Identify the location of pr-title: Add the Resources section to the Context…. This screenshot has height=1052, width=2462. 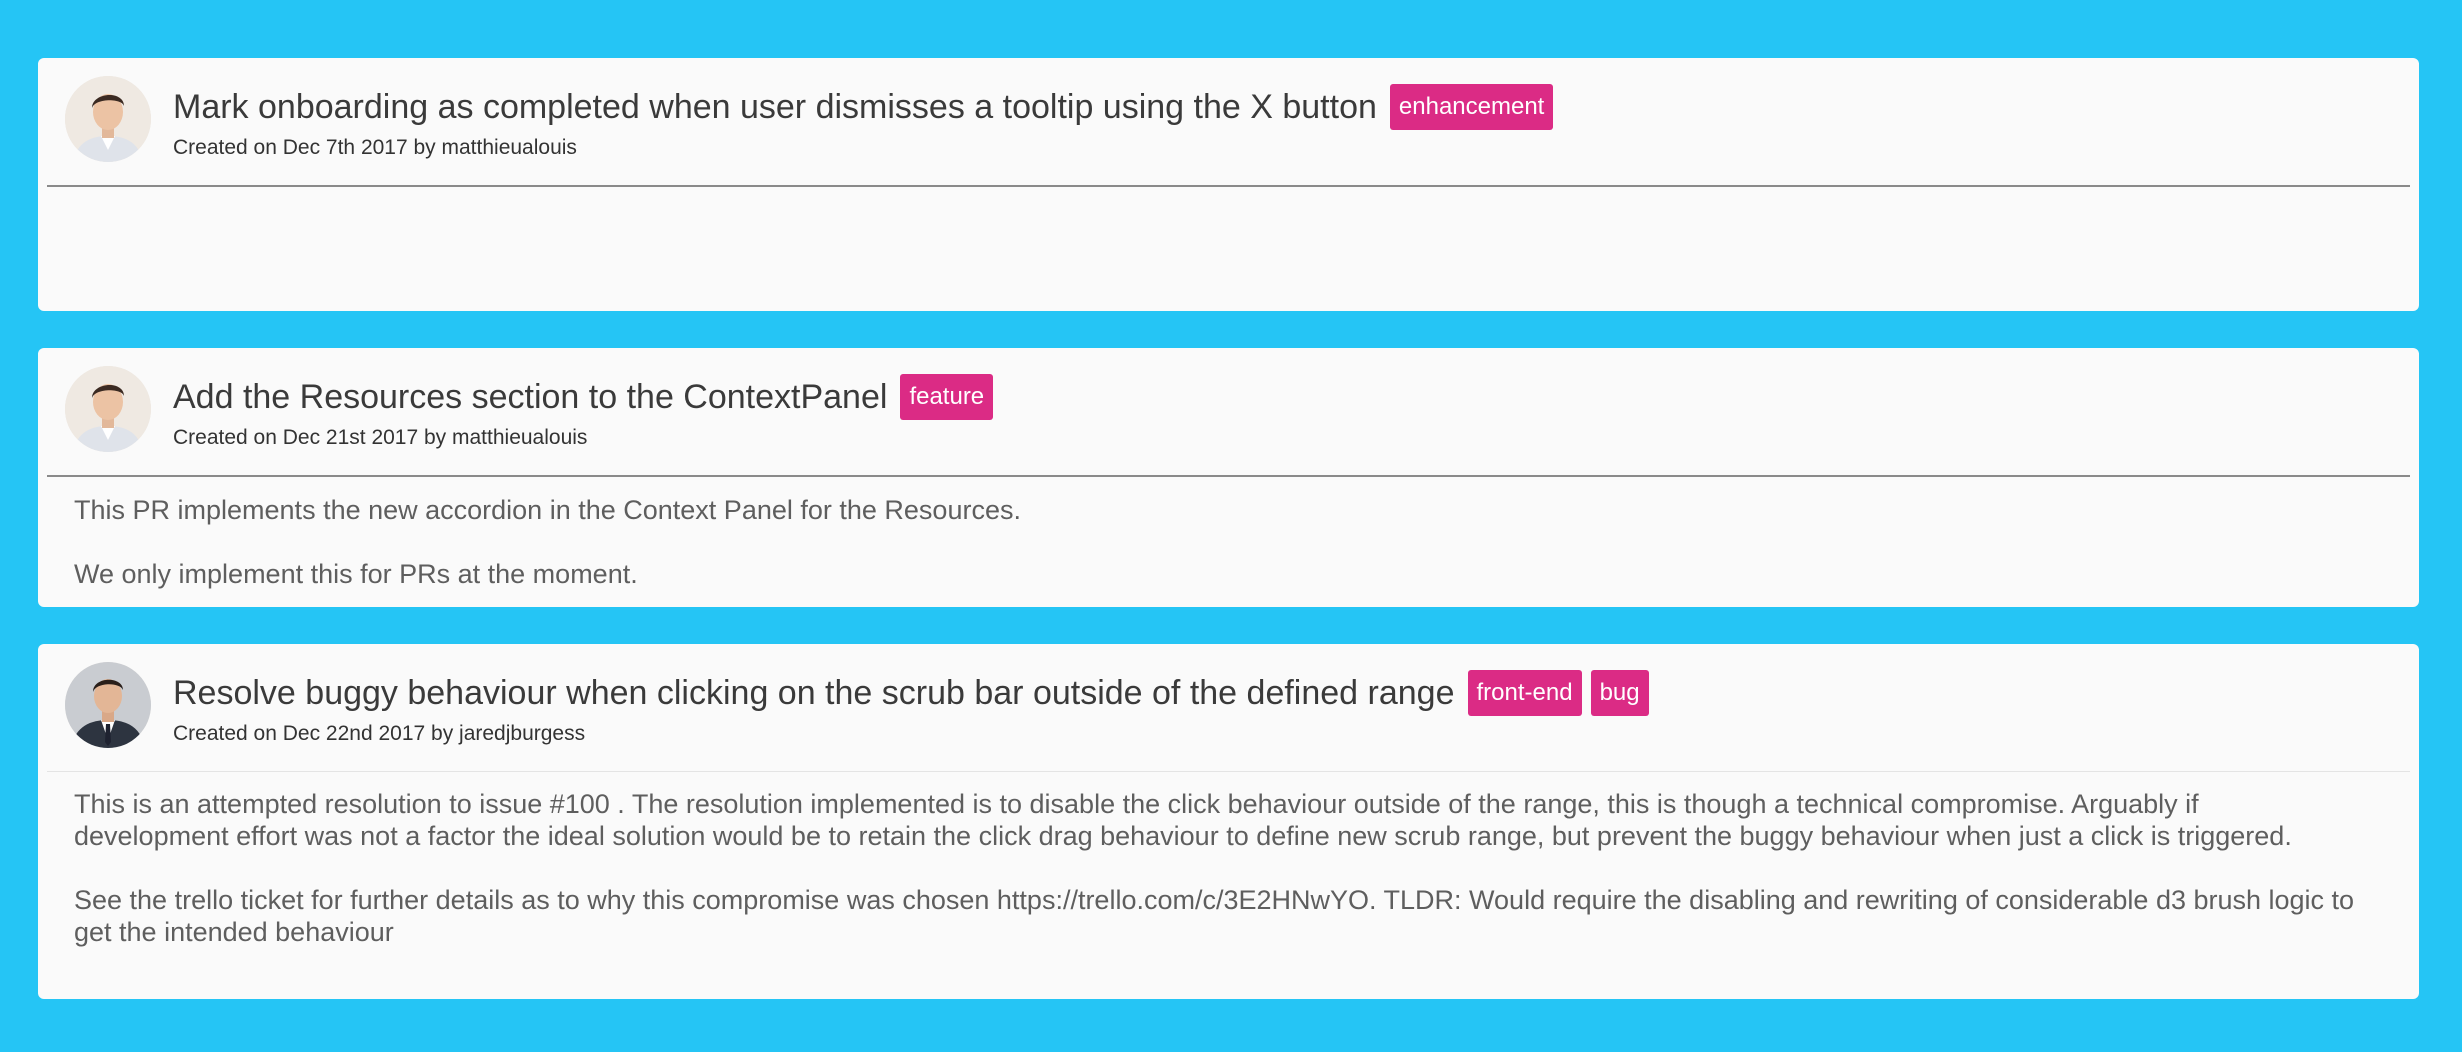
(530, 397).